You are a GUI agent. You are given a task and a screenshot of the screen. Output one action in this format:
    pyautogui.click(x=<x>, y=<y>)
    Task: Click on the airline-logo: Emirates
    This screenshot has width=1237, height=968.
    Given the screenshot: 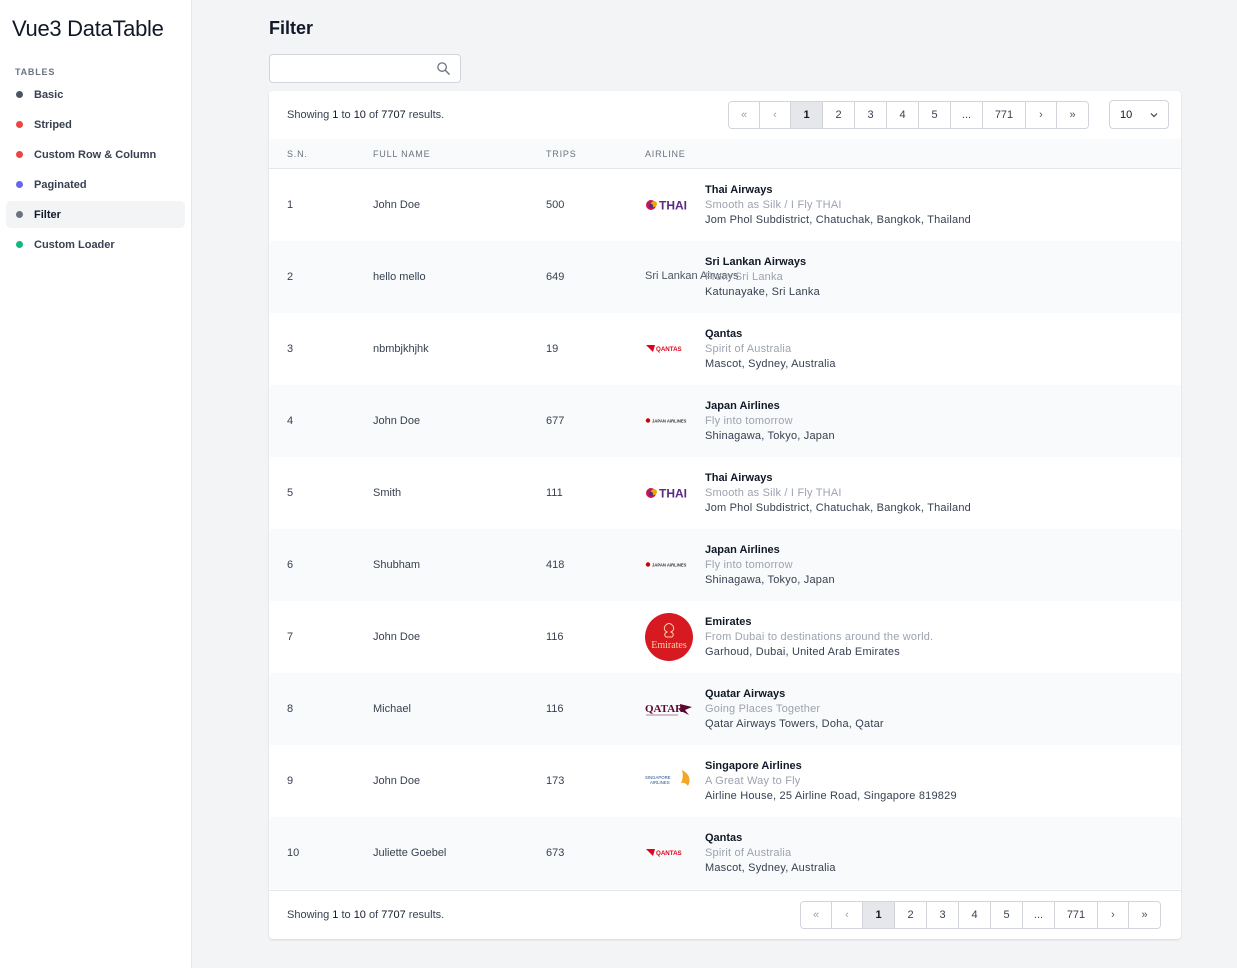 What is the action you would take?
    pyautogui.click(x=669, y=637)
    